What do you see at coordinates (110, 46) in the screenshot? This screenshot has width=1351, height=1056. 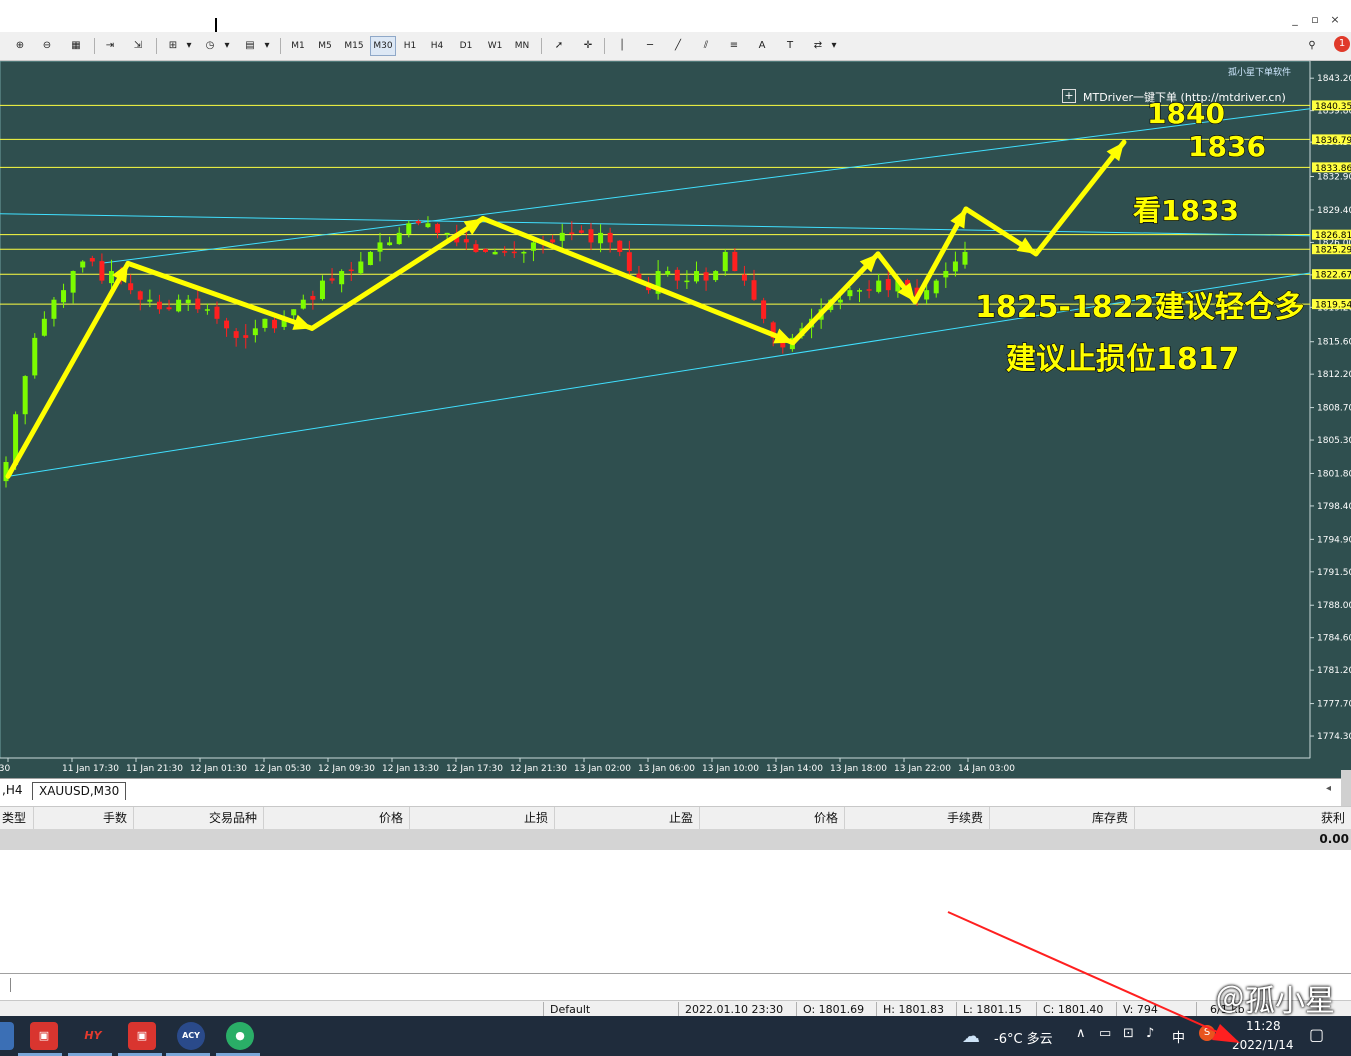 I see `chart-shift-icon: ⇥` at bounding box center [110, 46].